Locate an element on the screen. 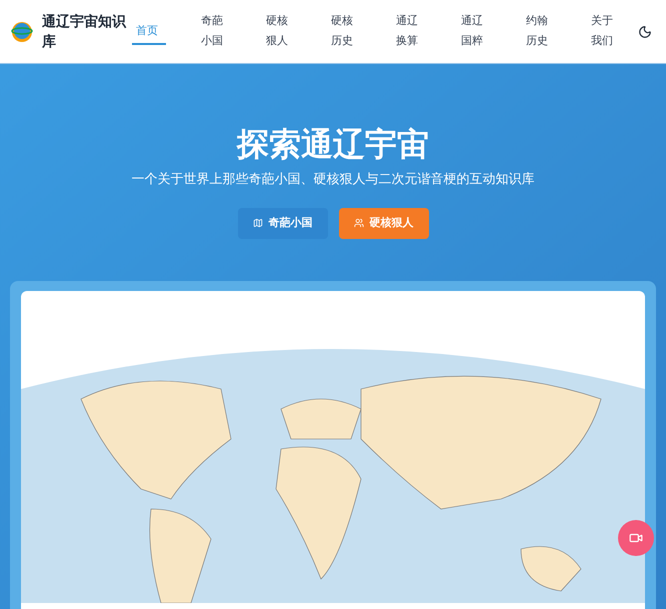  globe-logo-icon is located at coordinates (22, 32).